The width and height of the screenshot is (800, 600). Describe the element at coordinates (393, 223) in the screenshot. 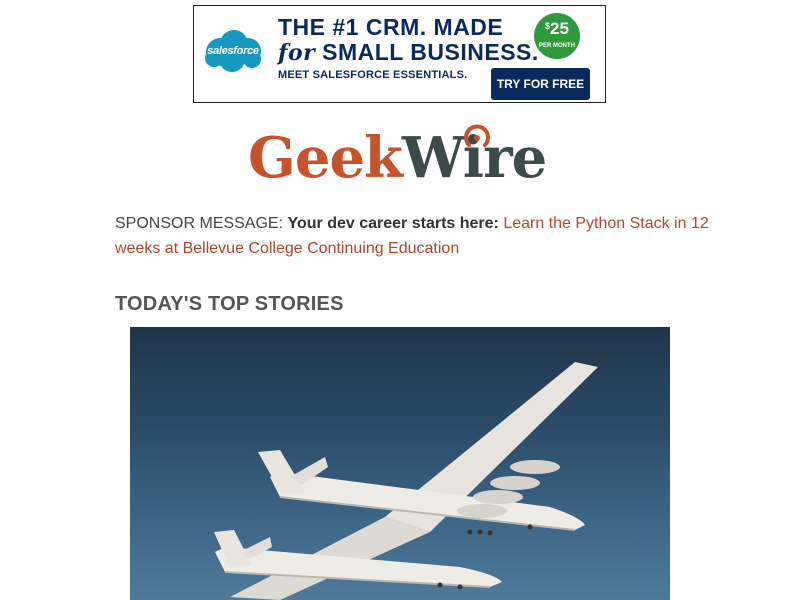

I see `sponsor-bold-text: Your dev career starts here:` at that location.